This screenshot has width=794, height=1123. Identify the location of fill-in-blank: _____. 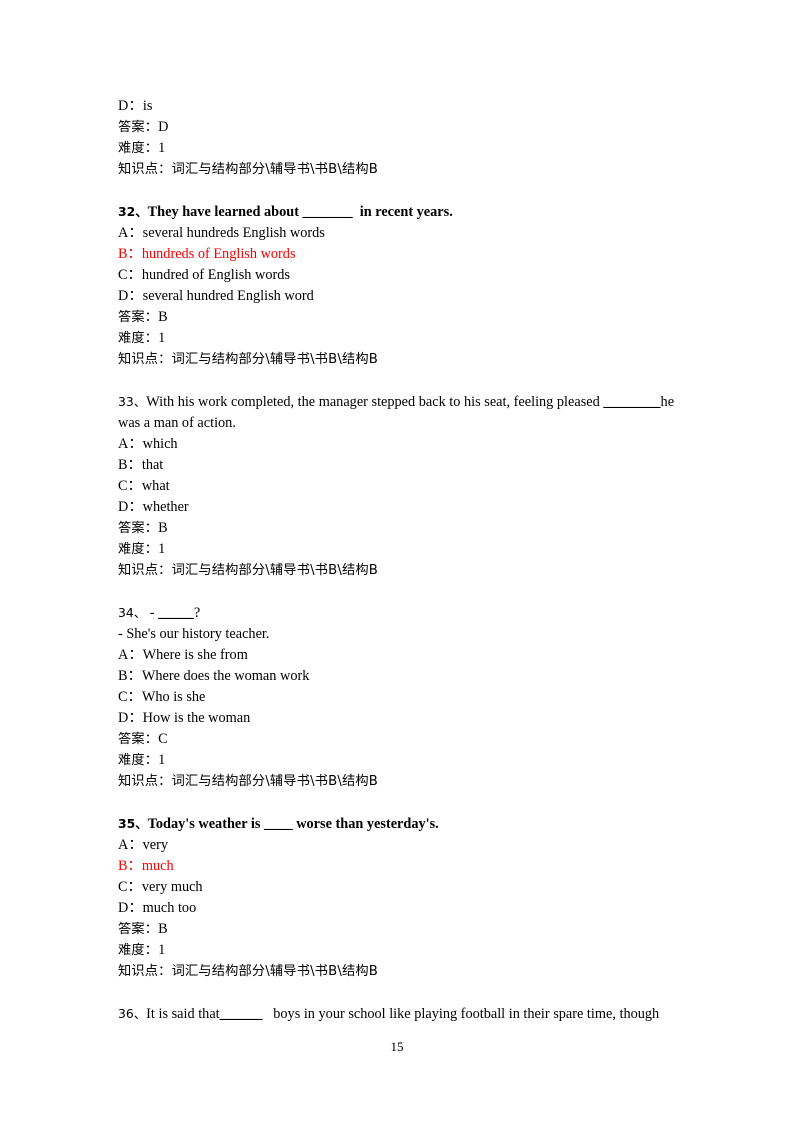
(176, 613).